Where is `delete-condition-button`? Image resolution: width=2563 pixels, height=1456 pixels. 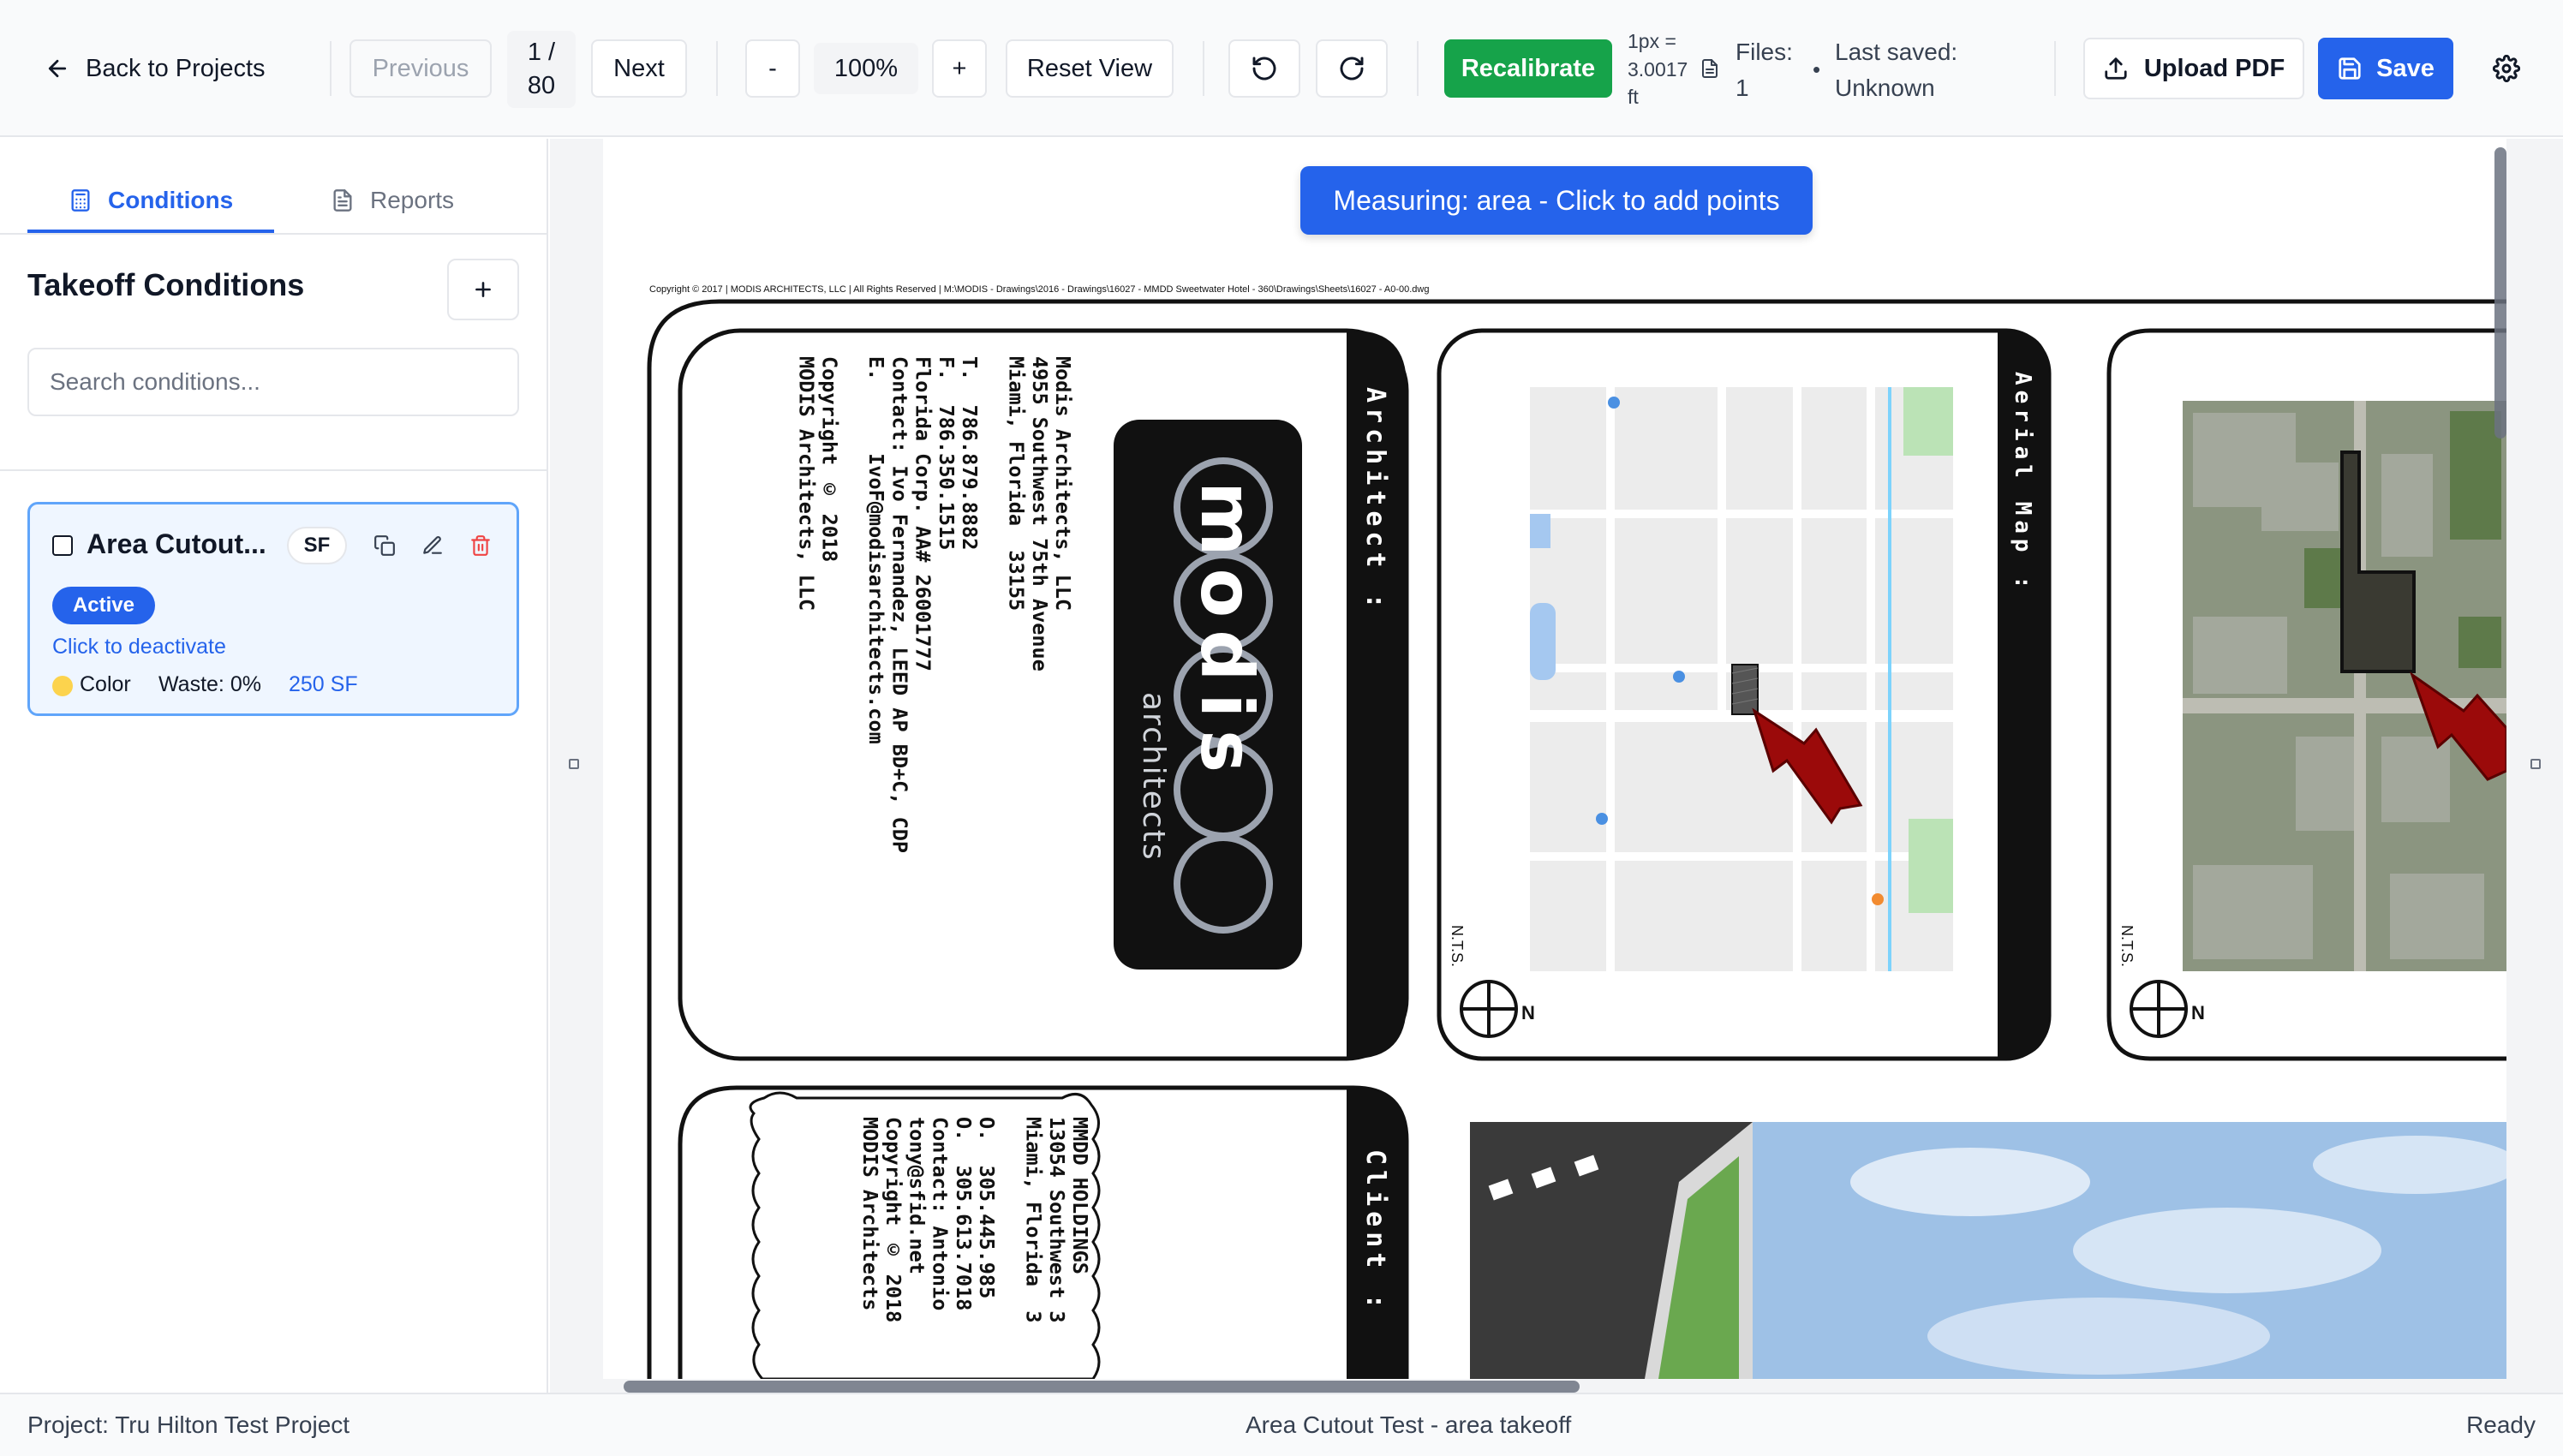 delete-condition-button is located at coordinates (480, 545).